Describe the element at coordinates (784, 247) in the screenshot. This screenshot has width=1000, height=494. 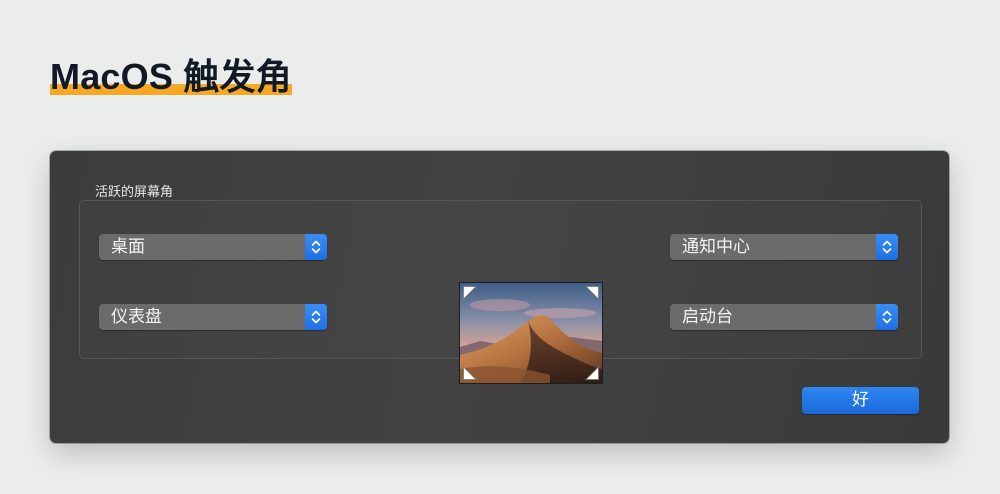
I see `corner-select-top-right: 通知中心` at that location.